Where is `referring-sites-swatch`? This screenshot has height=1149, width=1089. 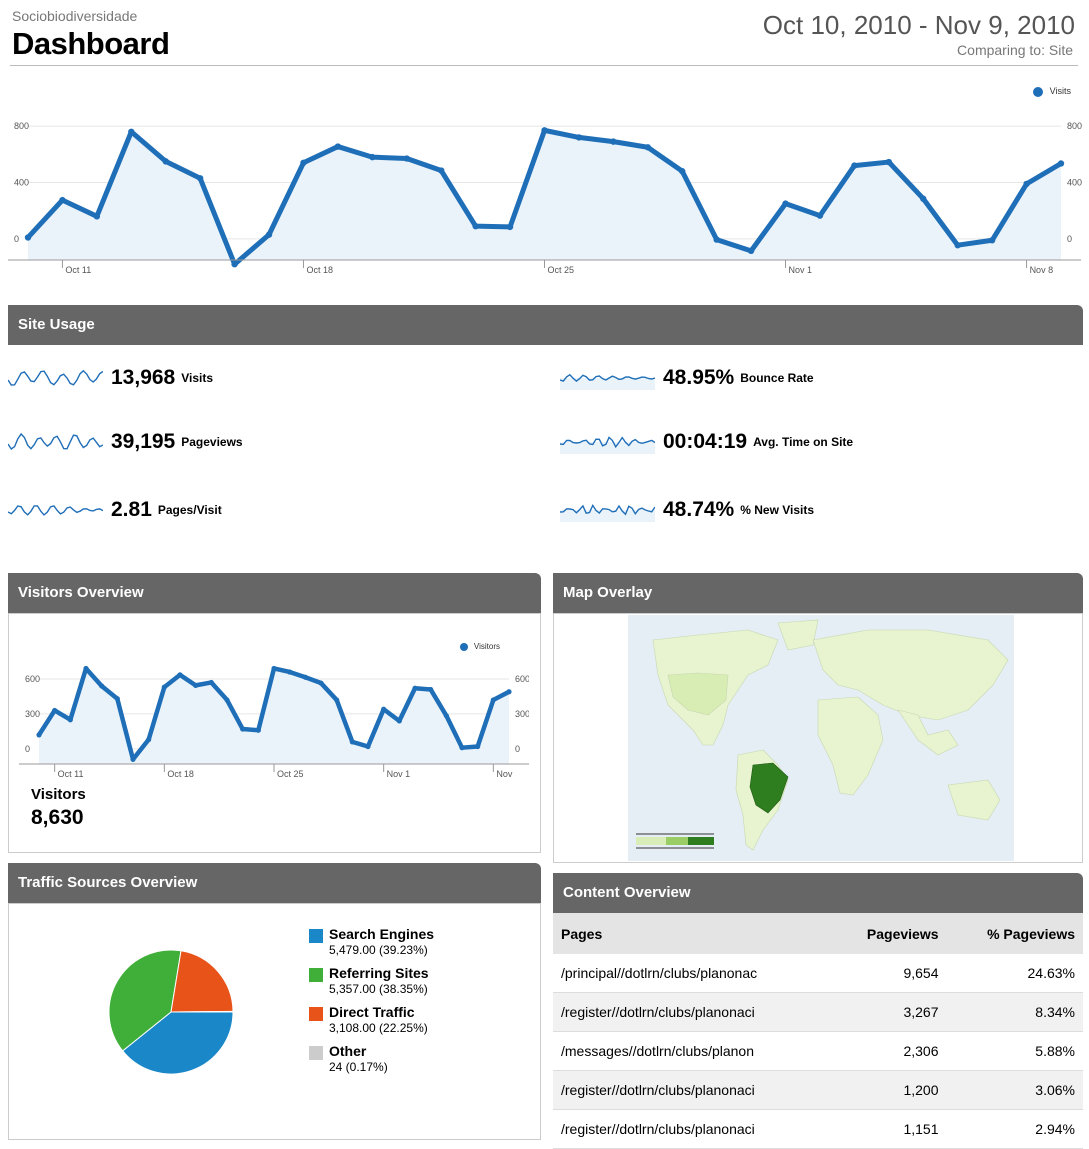 referring-sites-swatch is located at coordinates (316, 975).